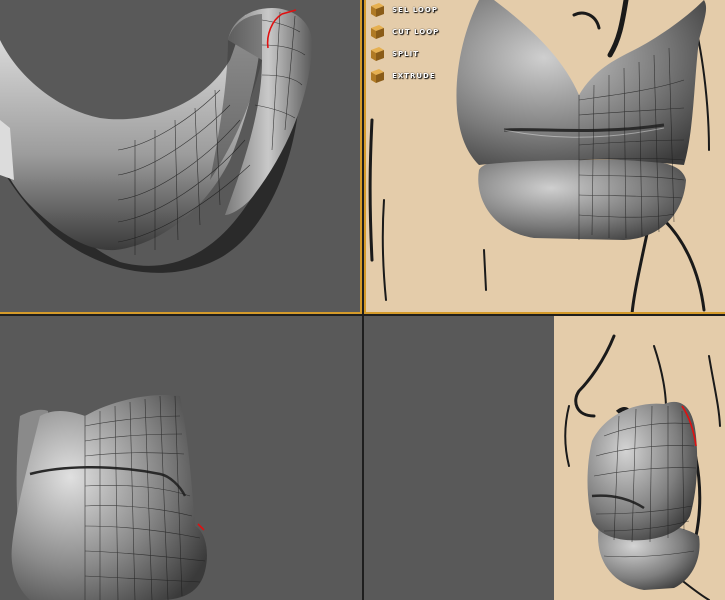  I want to click on sel-loop-button: SEL LOOP, so click(423, 10).